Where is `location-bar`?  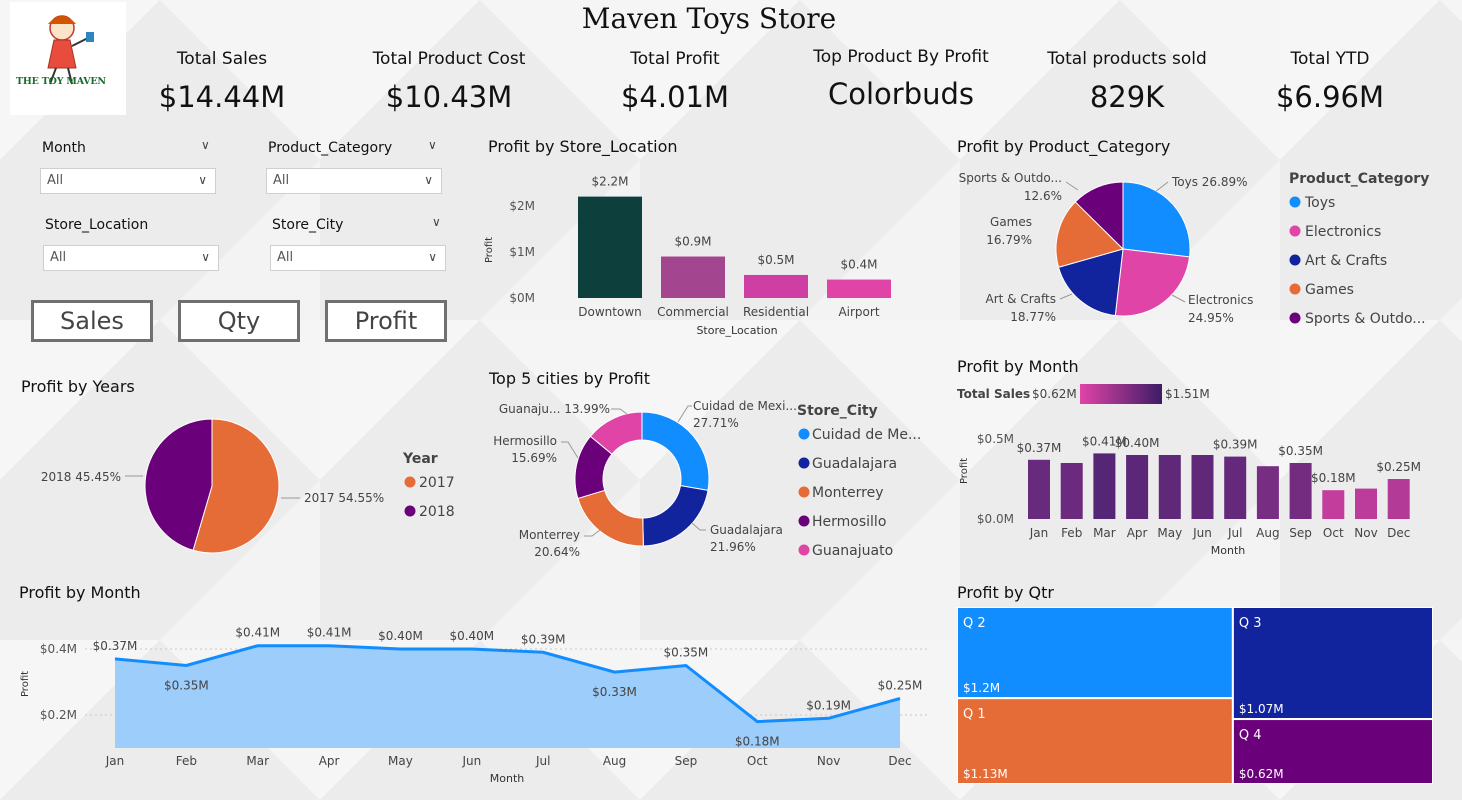
location-bar is located at coordinates (693, 277).